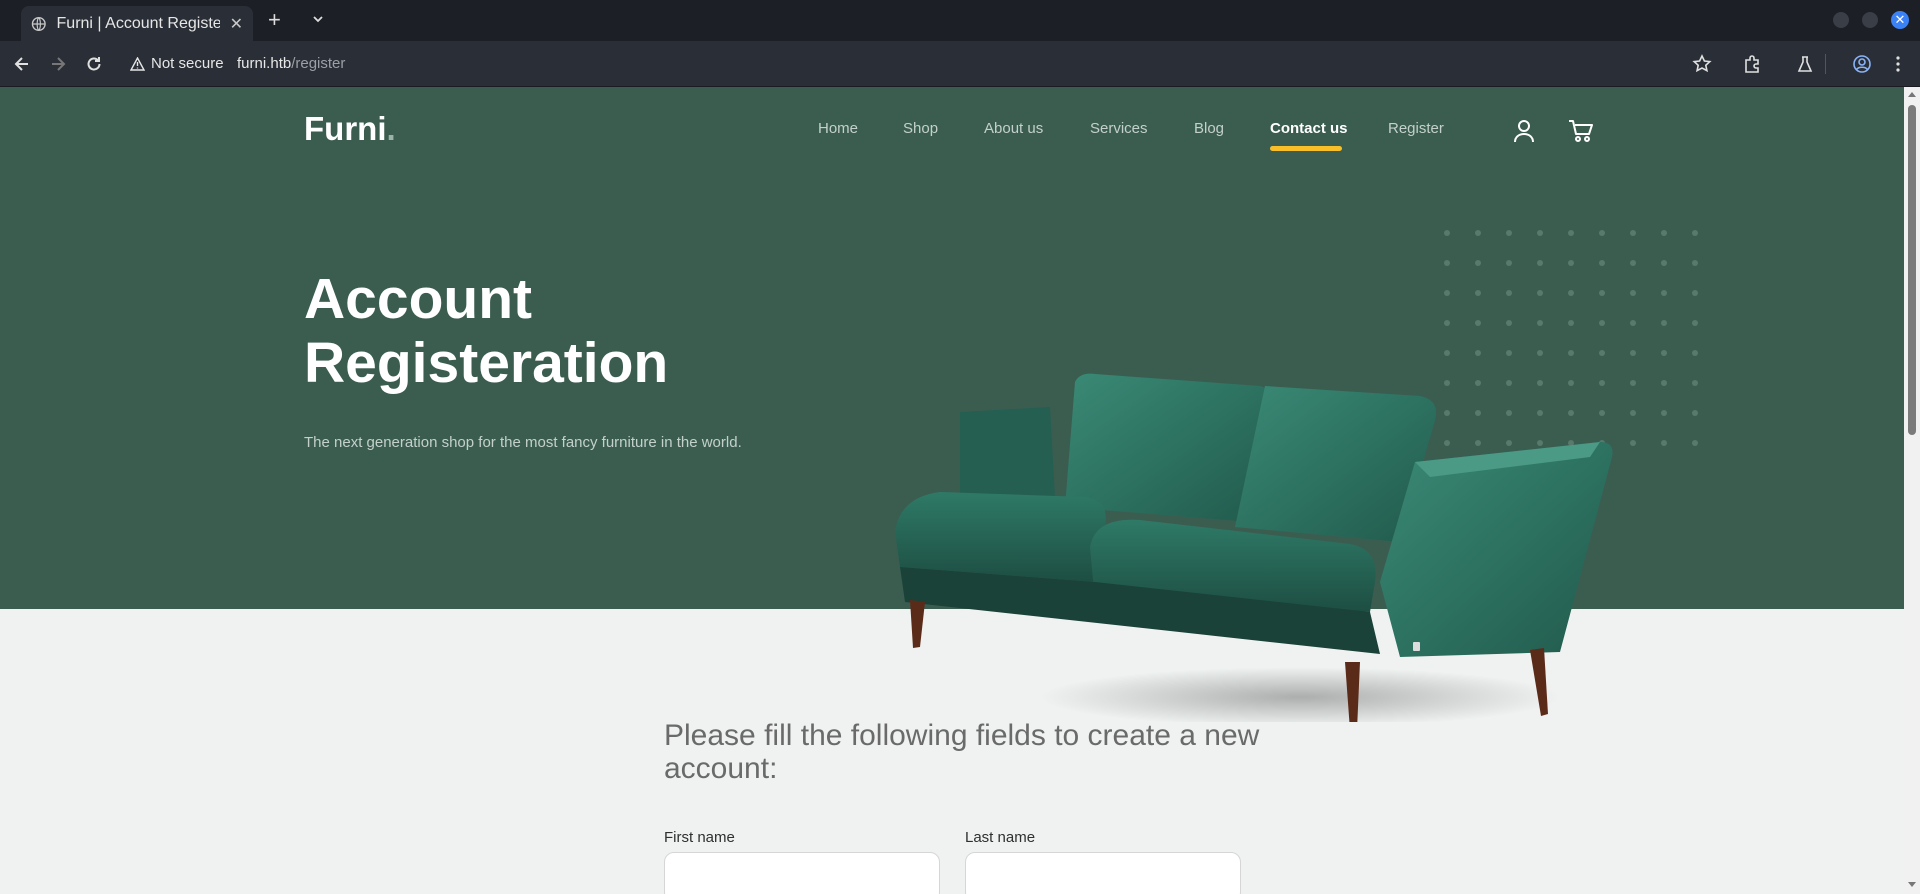  I want to click on nav-shop: Shop, so click(920, 128).